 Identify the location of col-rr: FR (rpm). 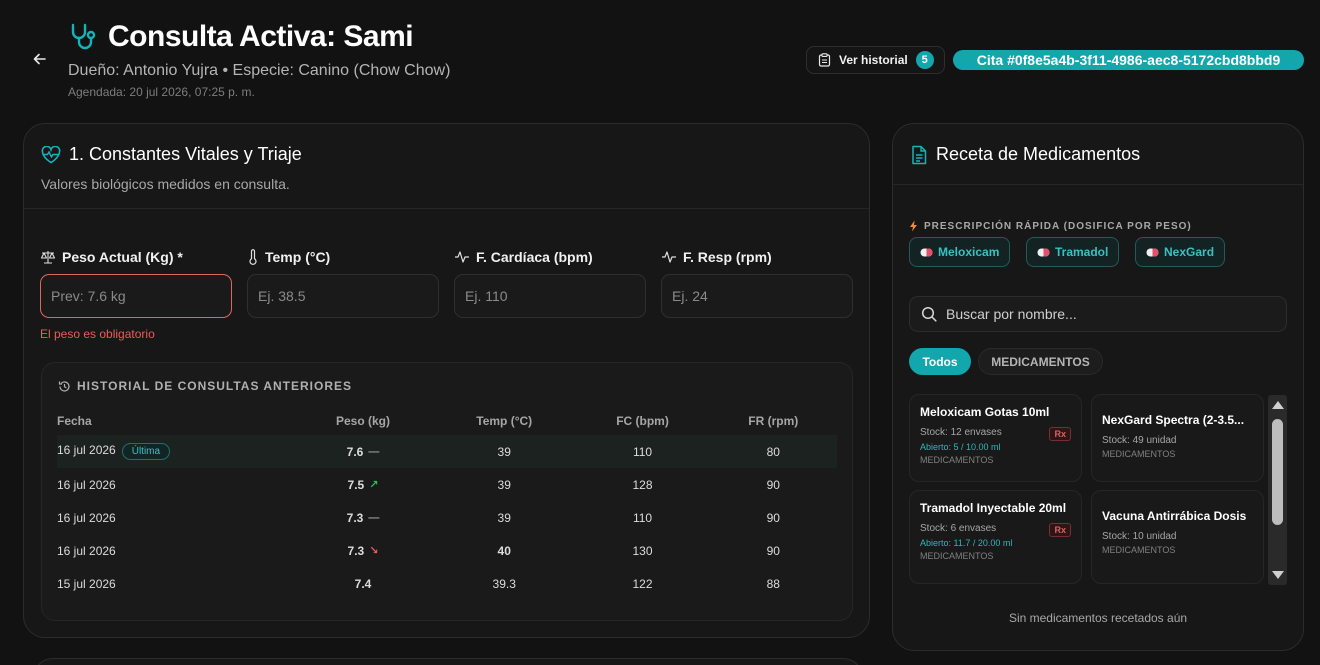
(773, 421).